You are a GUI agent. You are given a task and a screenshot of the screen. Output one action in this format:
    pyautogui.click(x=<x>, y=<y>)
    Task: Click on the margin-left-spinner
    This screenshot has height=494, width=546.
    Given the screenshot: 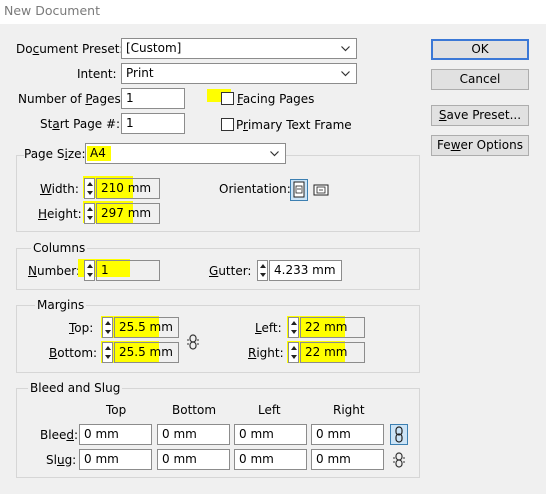 What is the action you would take?
    pyautogui.click(x=293, y=327)
    